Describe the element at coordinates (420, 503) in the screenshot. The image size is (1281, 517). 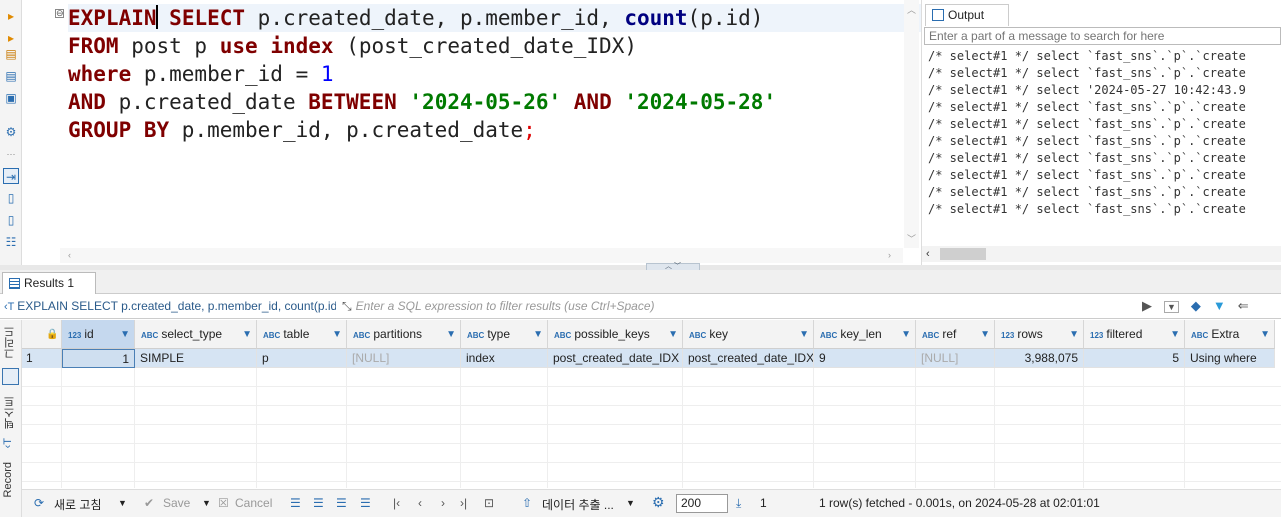
I see `prev-page-icon: ‹` at that location.